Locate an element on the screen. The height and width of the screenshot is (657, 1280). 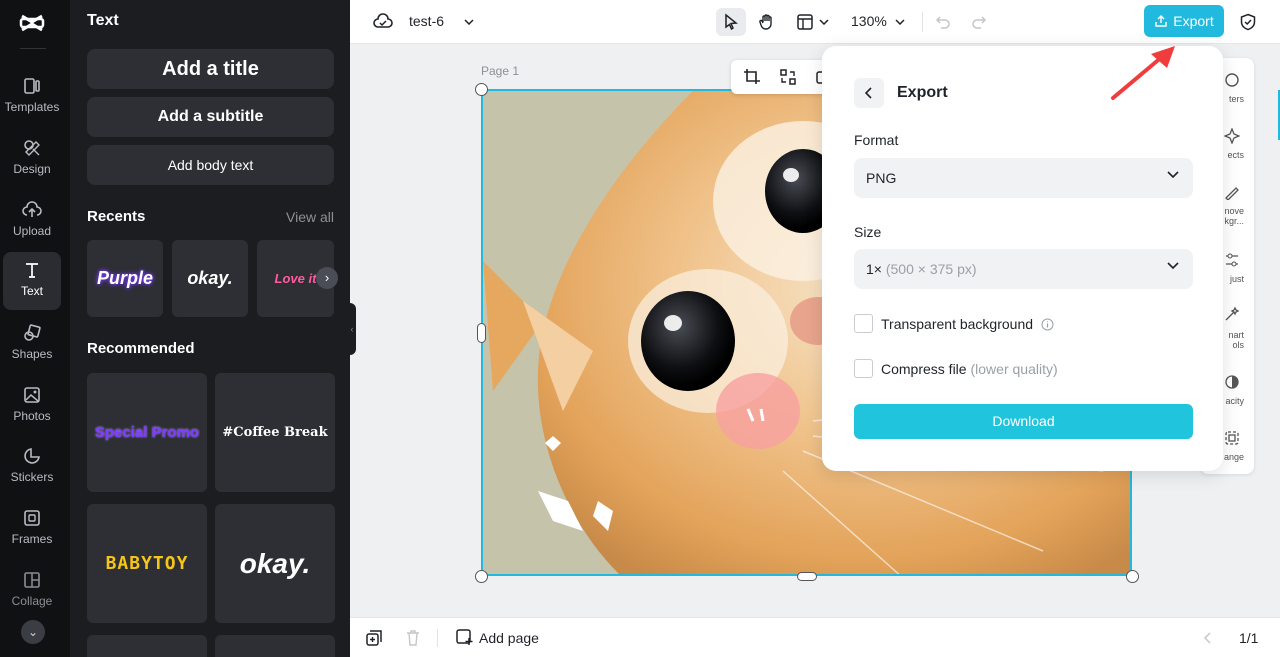
rail-item-text: Text is located at coordinates (32, 281).